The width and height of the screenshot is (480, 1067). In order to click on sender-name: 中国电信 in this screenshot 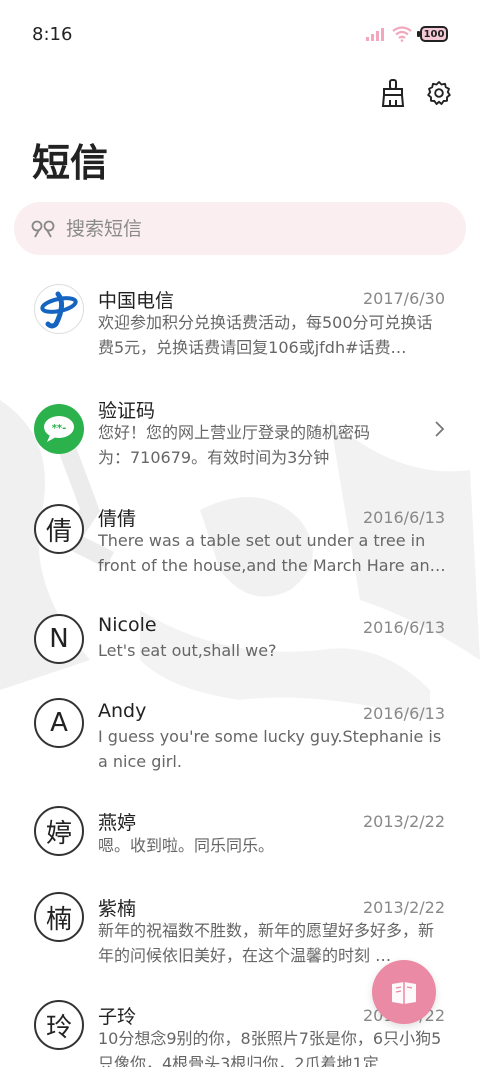, I will do `click(136, 301)`.